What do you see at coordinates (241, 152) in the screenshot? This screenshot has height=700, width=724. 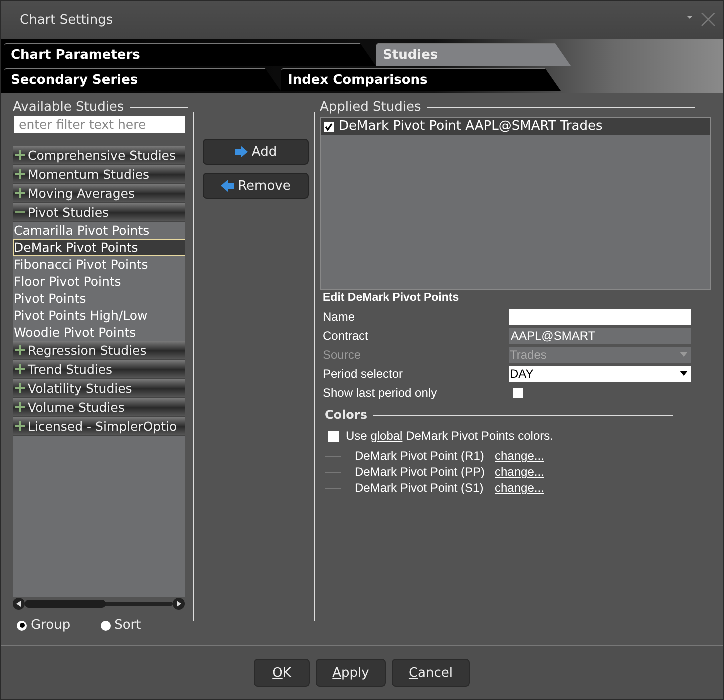 I see `right-arrow-icon` at bounding box center [241, 152].